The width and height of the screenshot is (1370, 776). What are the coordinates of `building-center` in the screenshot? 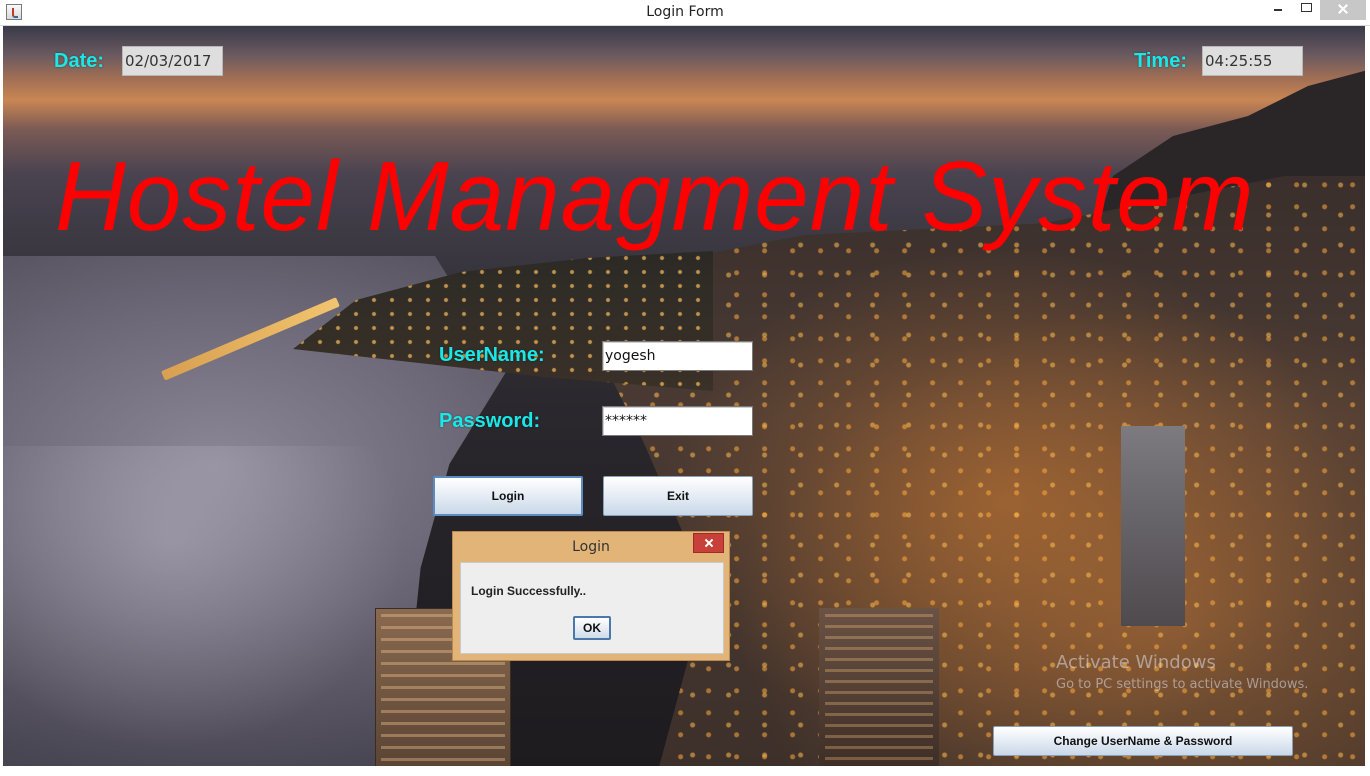 It's located at (879, 687).